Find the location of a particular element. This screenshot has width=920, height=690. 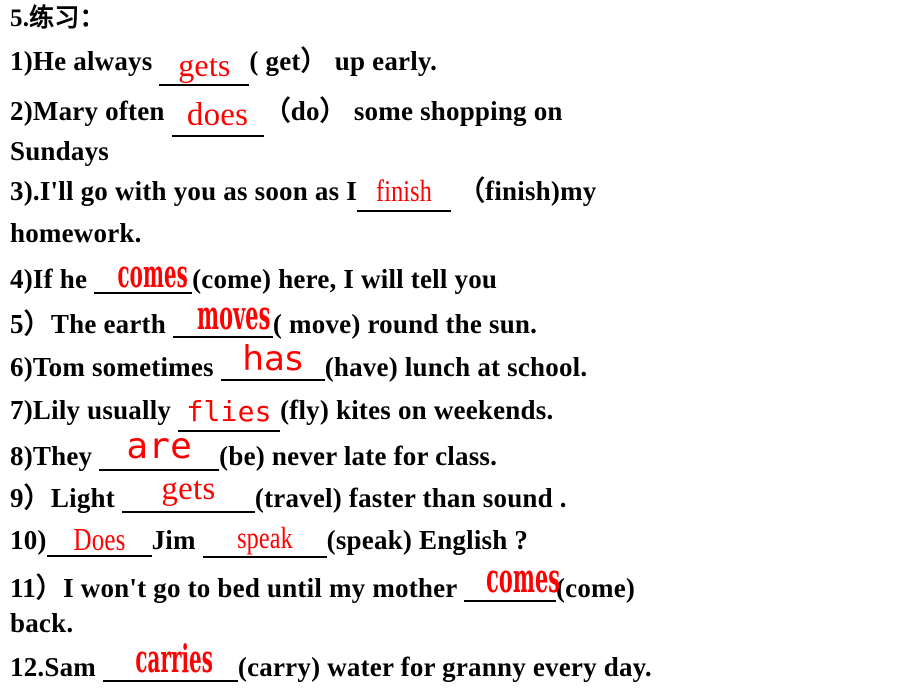

q2-continuation: Sundays is located at coordinates (59, 151).